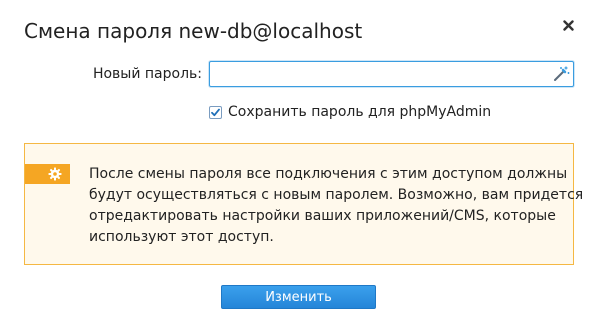 This screenshot has height=329, width=598. Describe the element at coordinates (298, 297) in the screenshot. I see `change-button: Изменить` at that location.